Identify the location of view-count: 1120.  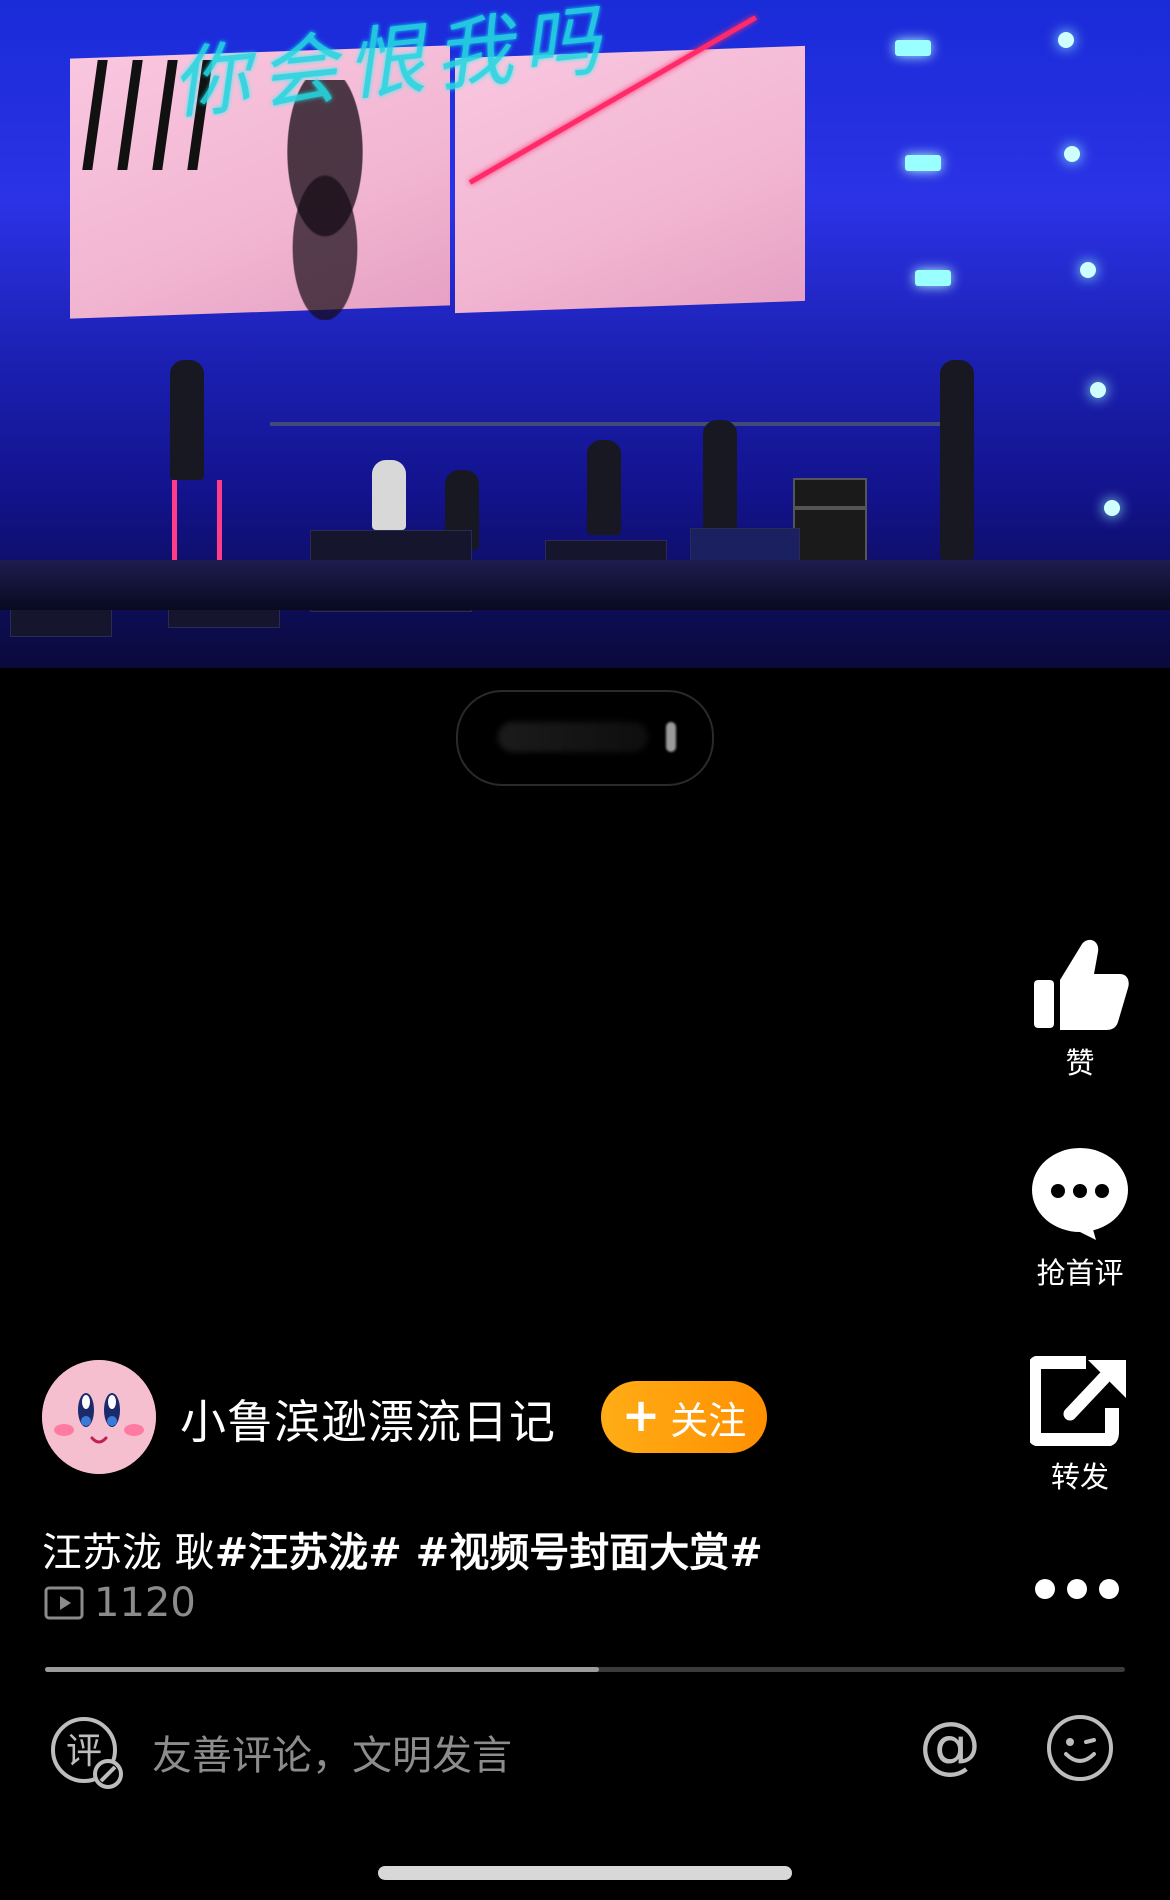
(120, 1603).